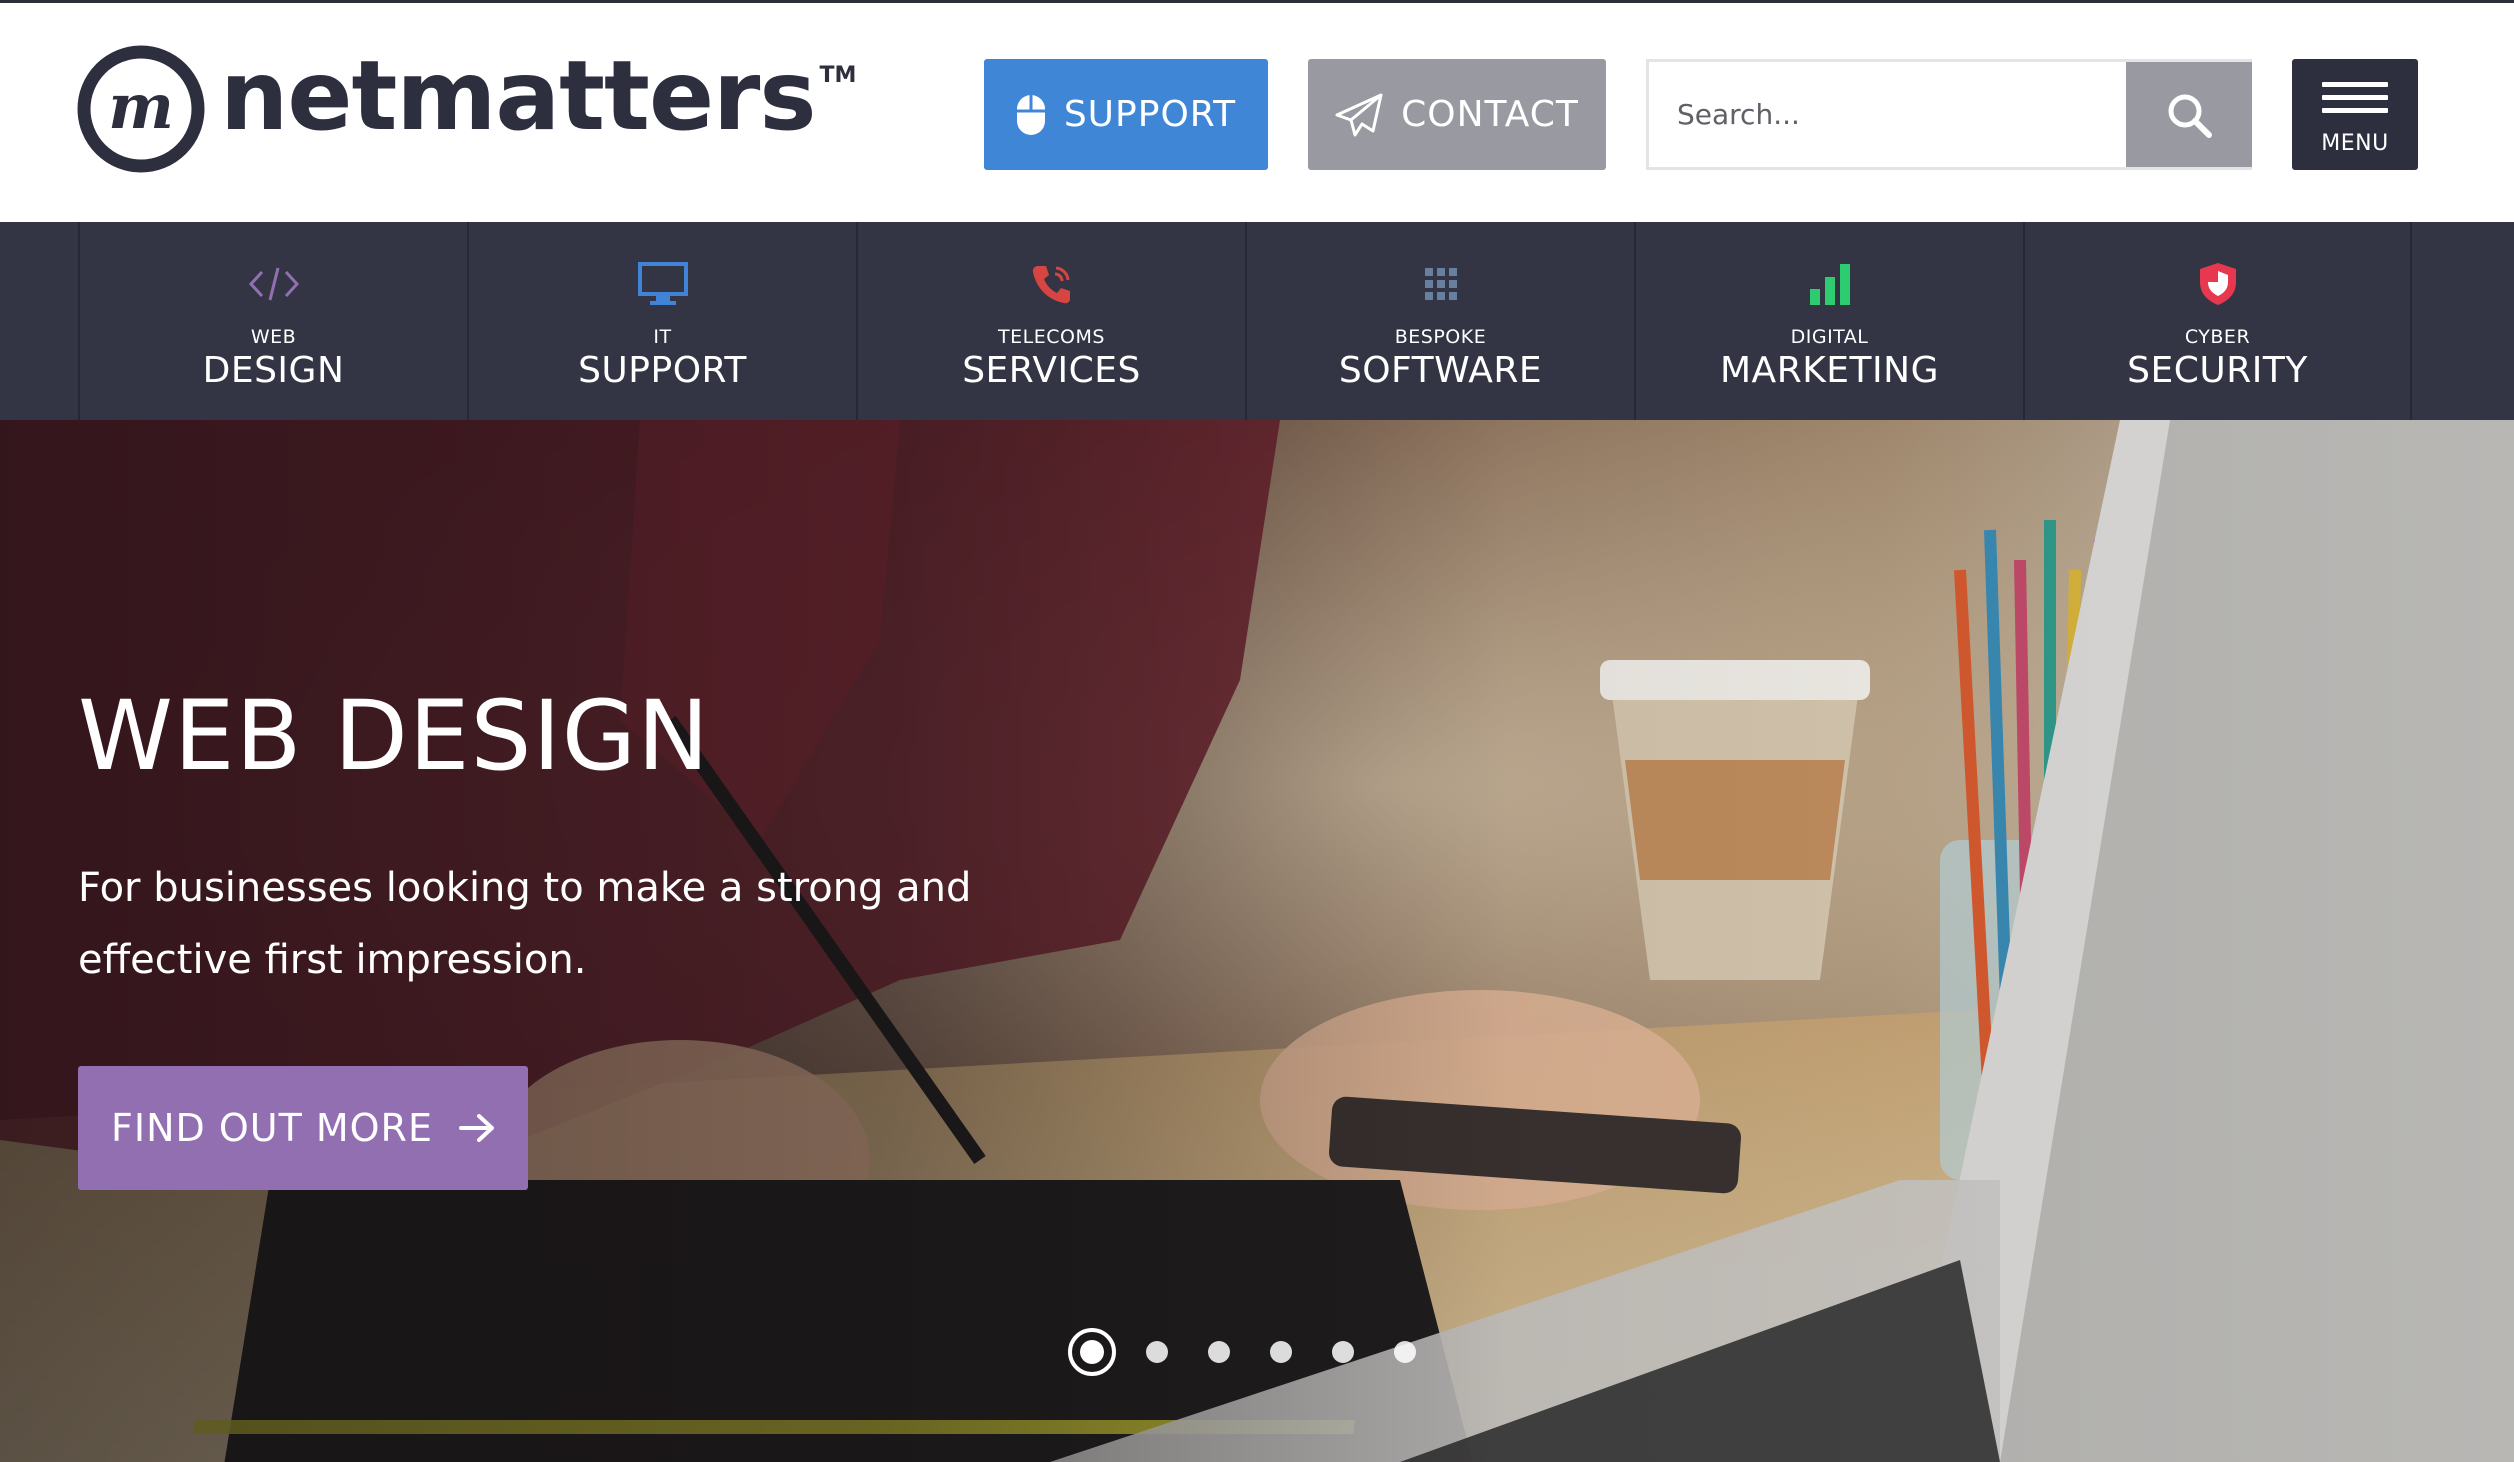 This screenshot has height=1462, width=2514. I want to click on services-nav: WEB DESIGN IT SUPPORT TELECOMS SERVICES, so click(1257, 321).